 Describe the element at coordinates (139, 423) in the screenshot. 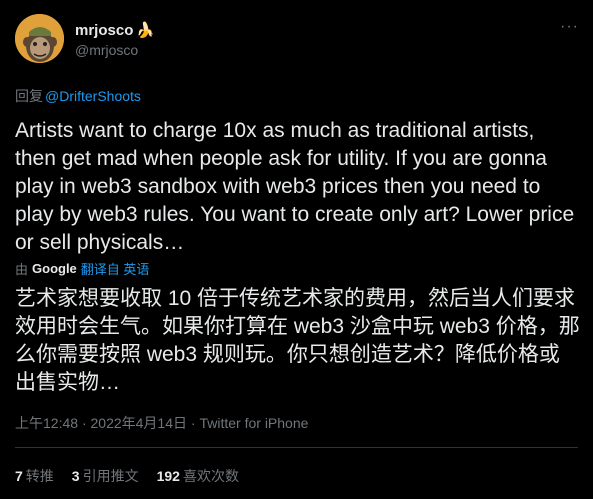

I see `tweet-date: 2022年4月14日` at that location.